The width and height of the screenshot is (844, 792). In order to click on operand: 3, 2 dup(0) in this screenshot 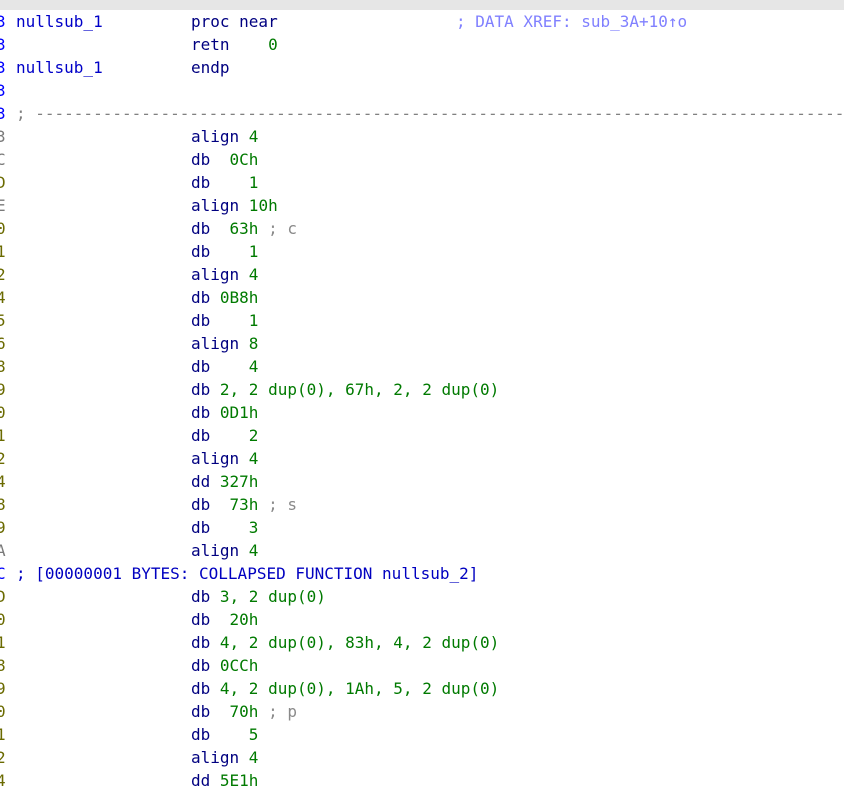, I will do `click(268, 596)`.